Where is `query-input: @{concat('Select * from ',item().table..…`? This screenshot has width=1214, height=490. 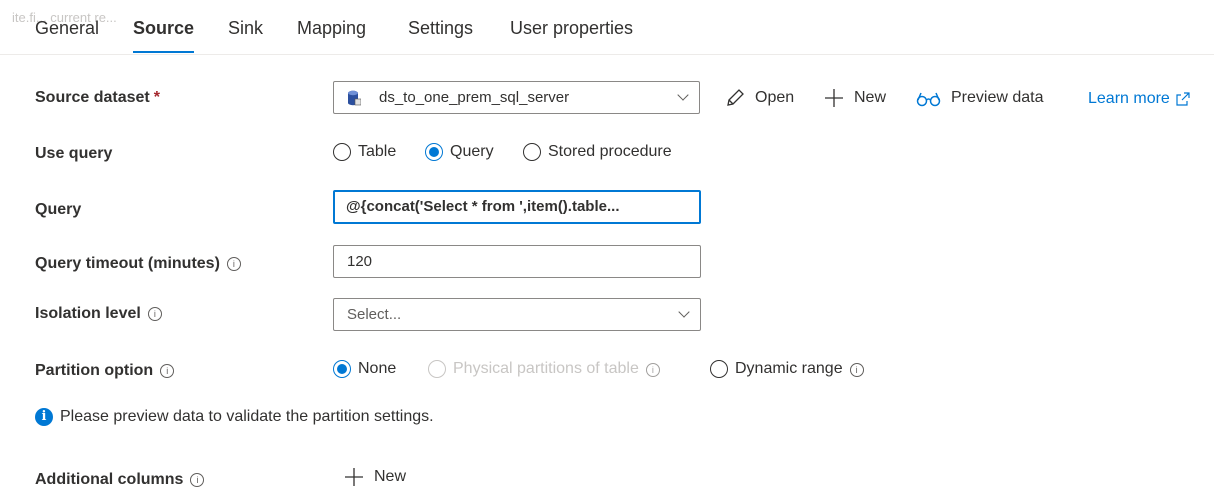
query-input: @{concat('Select * from ',item().table..… is located at coordinates (517, 207).